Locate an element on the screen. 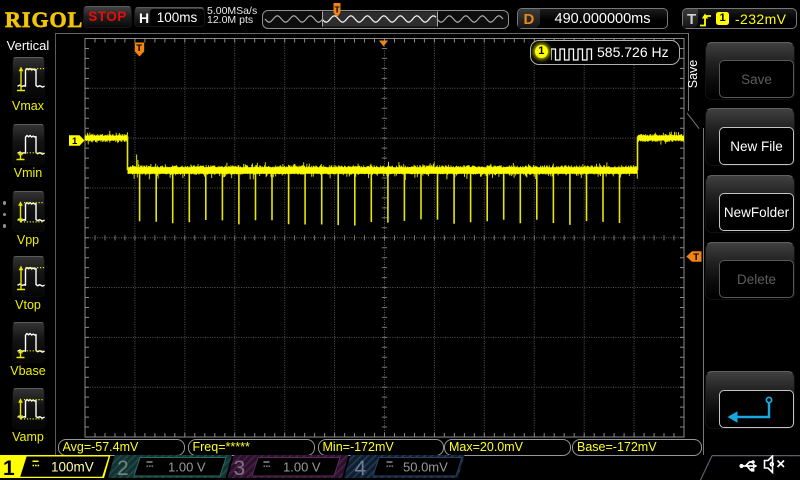  svg-text: 3 is located at coordinates (240, 468).